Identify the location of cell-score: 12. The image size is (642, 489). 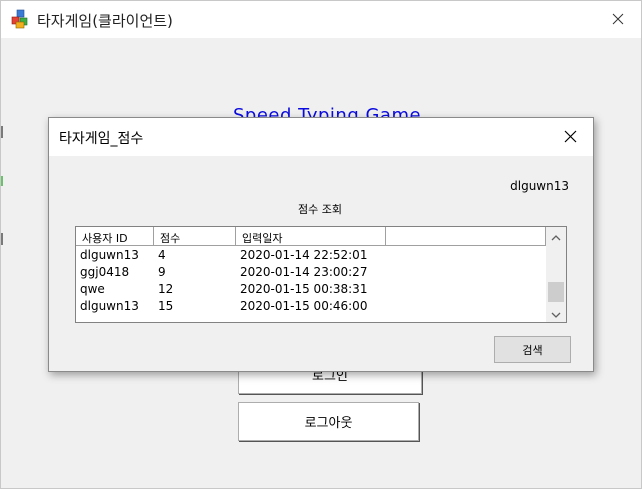
(166, 288).